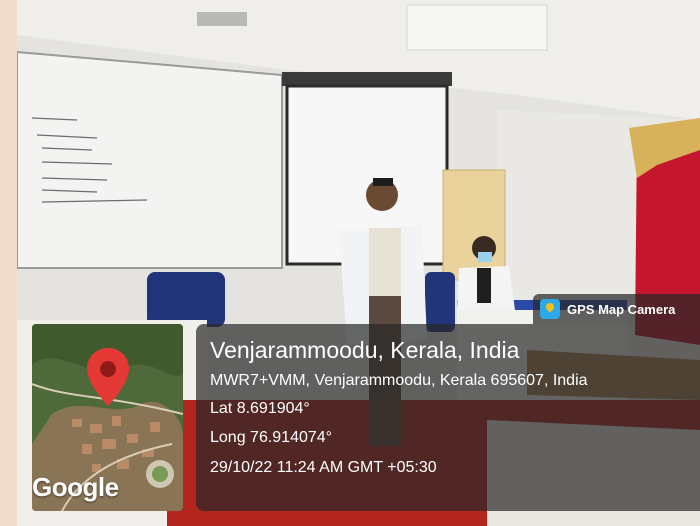 The width and height of the screenshot is (700, 526). Describe the element at coordinates (323, 467) in the screenshot. I see `timestamp-line: 29/10/22 11:24 AM GMT +05:30` at that location.